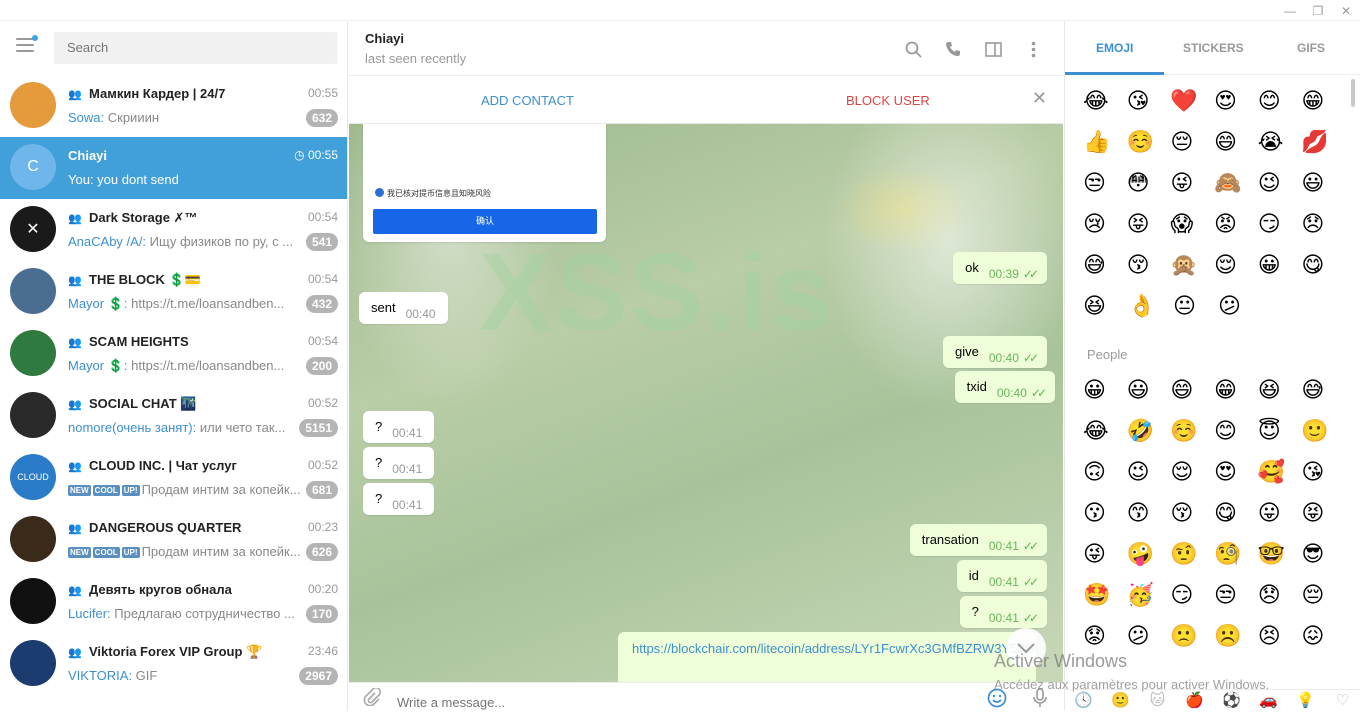 This screenshot has height=713, width=1360. What do you see at coordinates (1280, 560) in the screenshot?
I see `emoji-item: 🤓` at bounding box center [1280, 560].